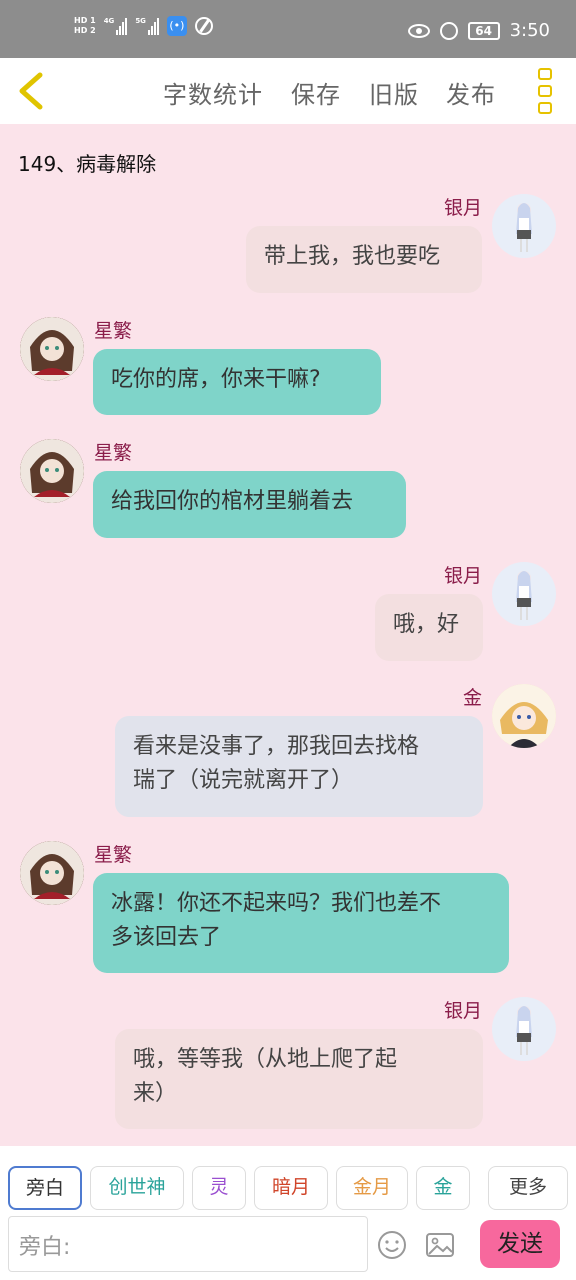 This screenshot has width=576, height=1280. What do you see at coordinates (372, 1188) in the screenshot?
I see `role-chip-jinyue: 金月` at bounding box center [372, 1188].